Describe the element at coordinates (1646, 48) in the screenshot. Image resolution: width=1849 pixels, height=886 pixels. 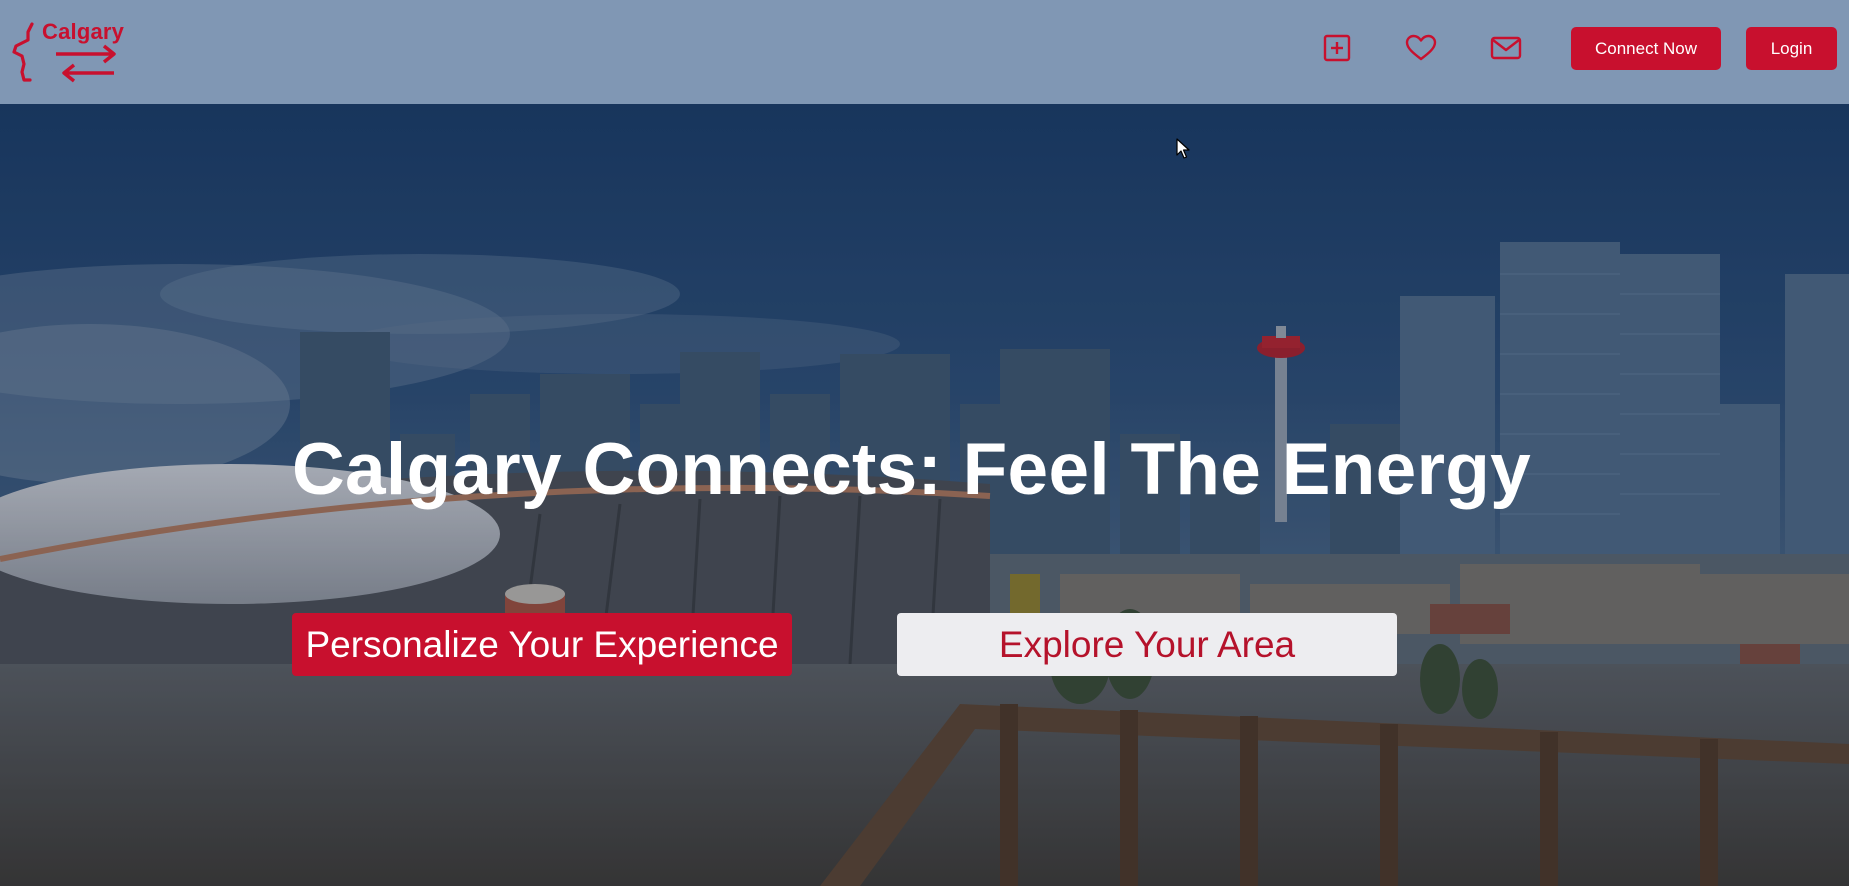
I see `connect-now-button: Connect Now` at that location.